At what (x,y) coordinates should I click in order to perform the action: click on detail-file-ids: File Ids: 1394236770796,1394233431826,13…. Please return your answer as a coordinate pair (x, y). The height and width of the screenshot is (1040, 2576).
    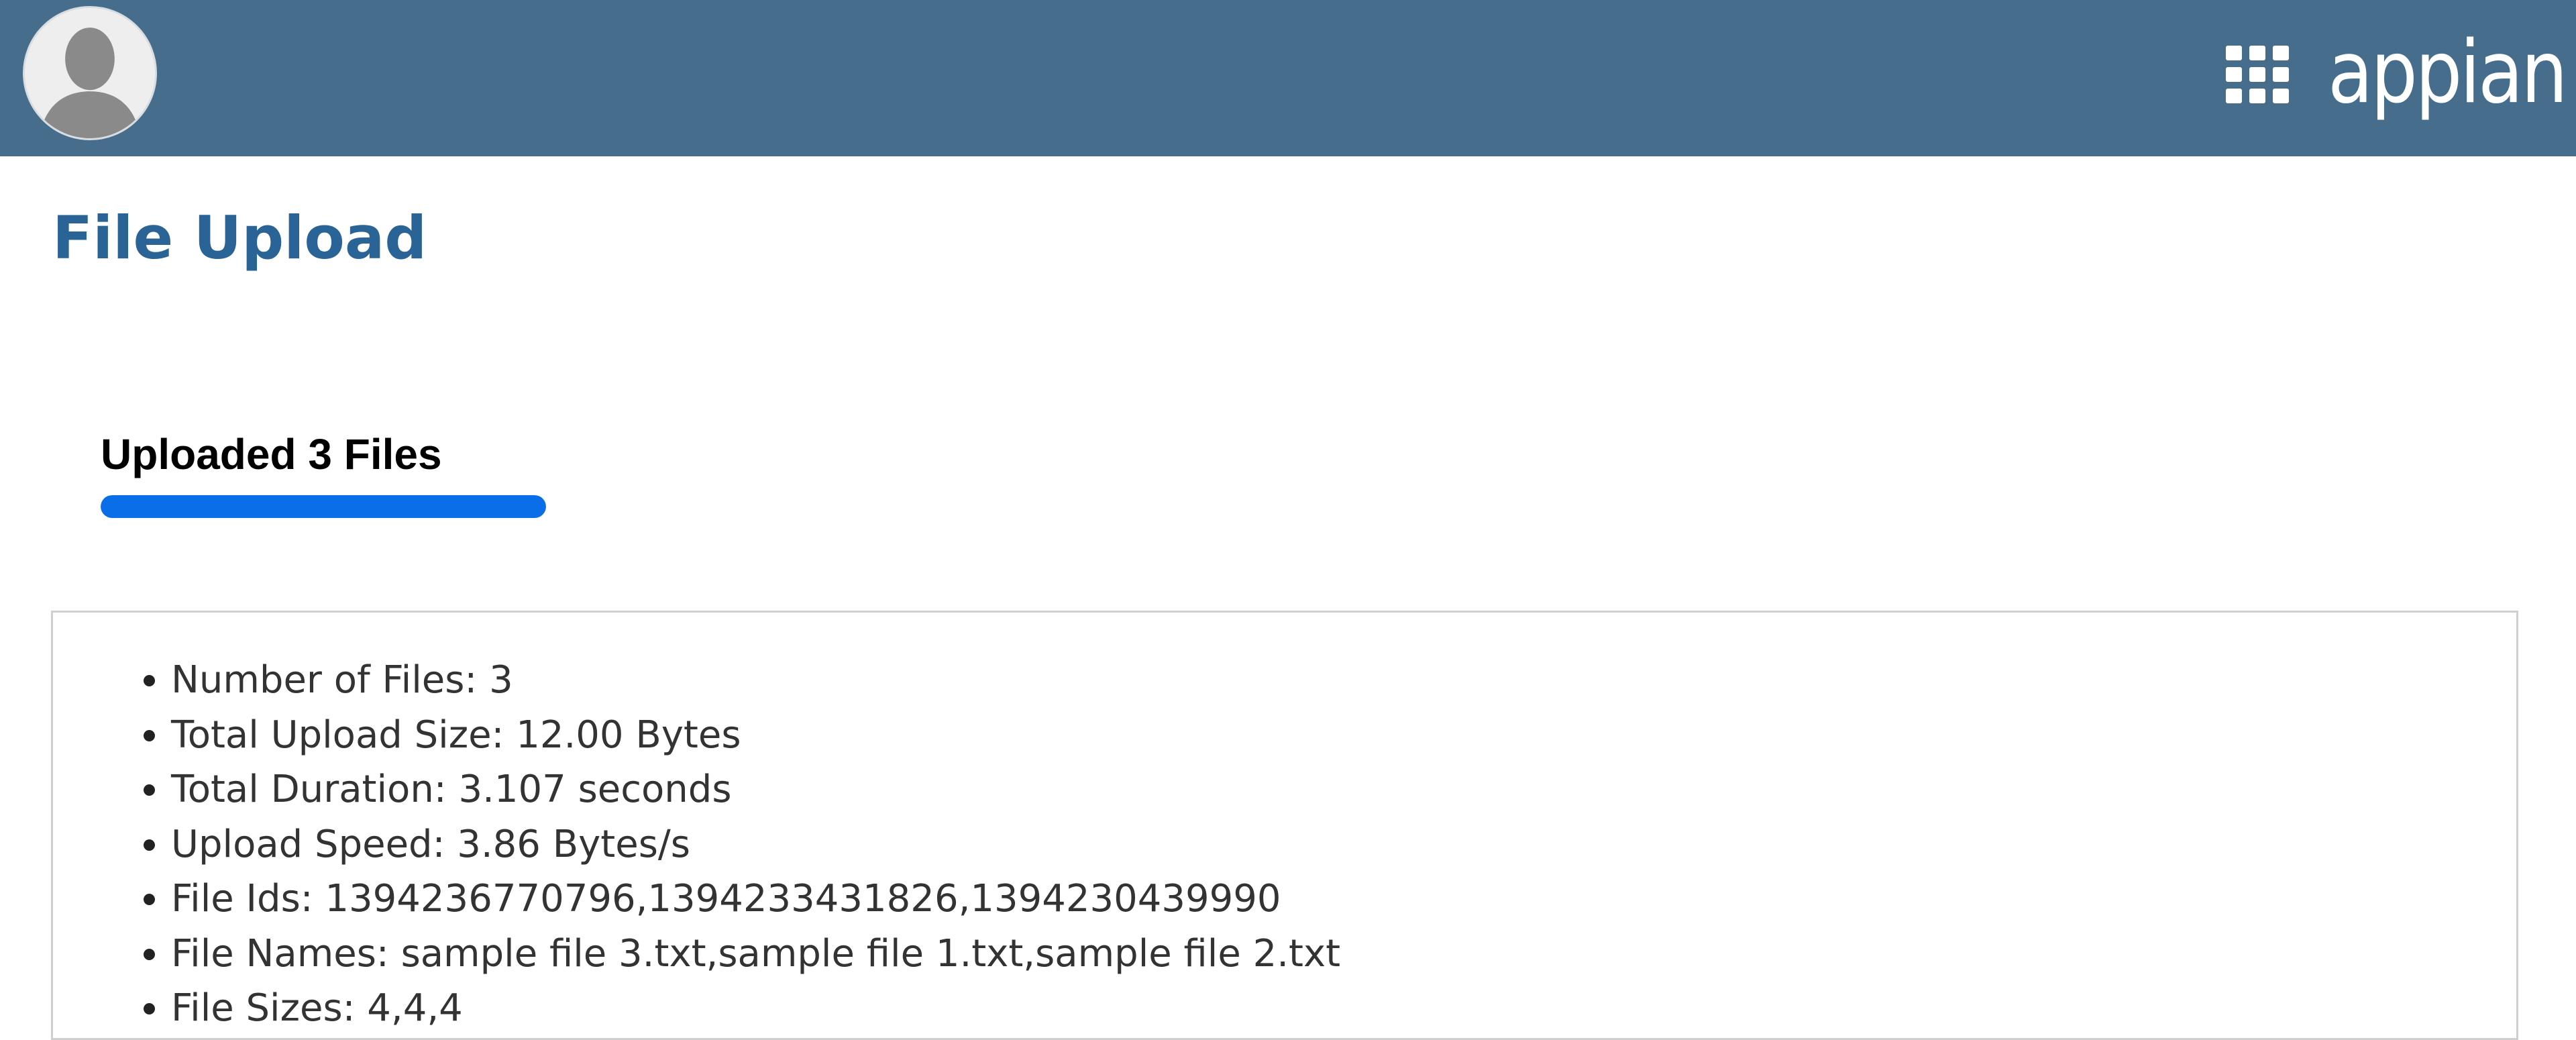
    Looking at the image, I should click on (755, 900).